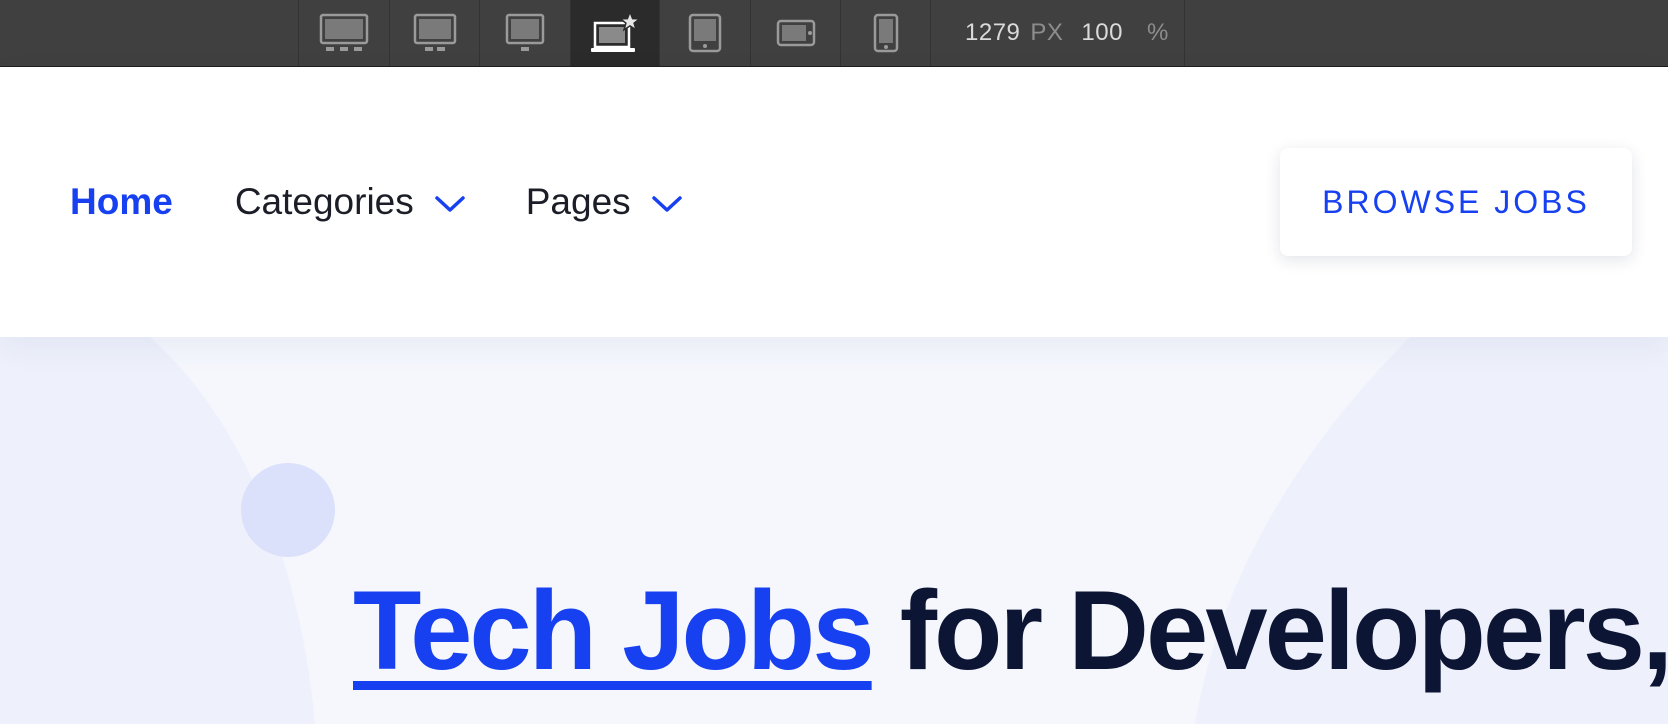 The image size is (1668, 724). I want to click on breakpoint-mobile-landscape-button, so click(795, 33).